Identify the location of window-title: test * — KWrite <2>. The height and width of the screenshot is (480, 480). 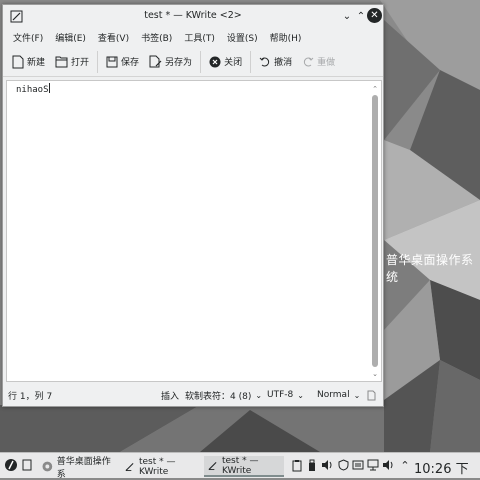
(193, 15).